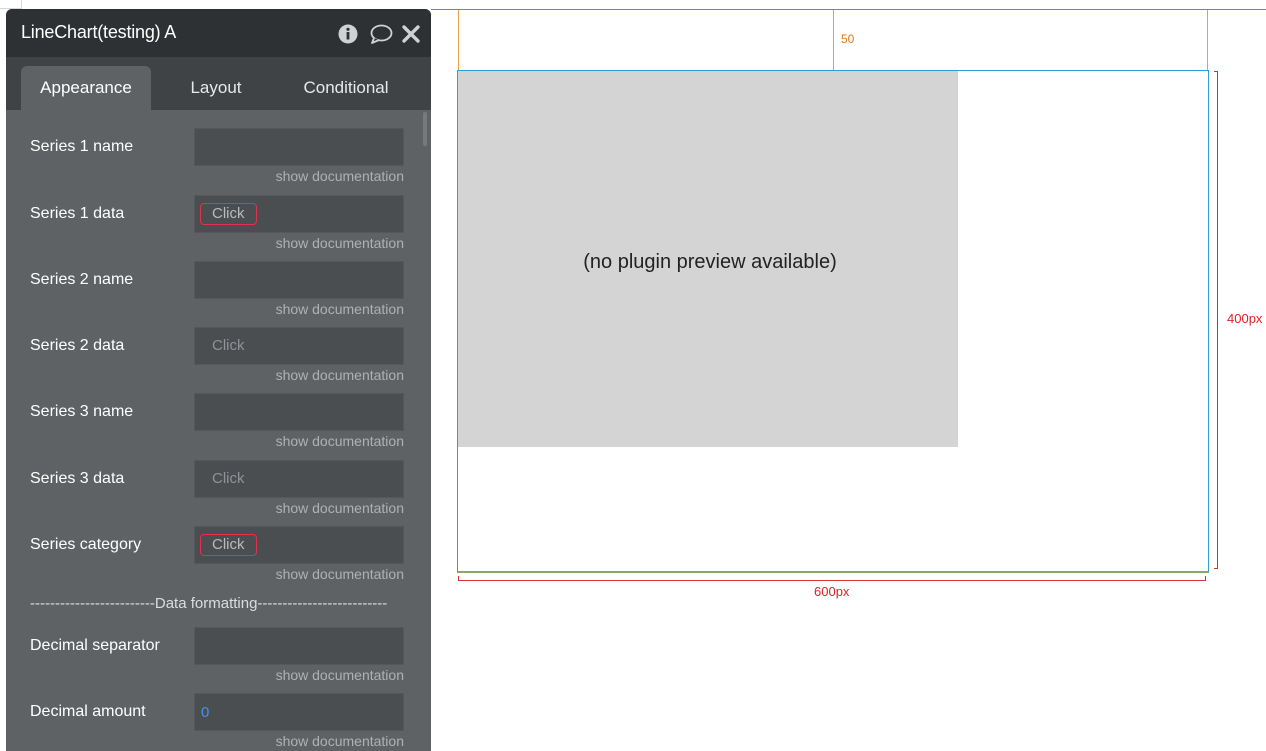 The width and height of the screenshot is (1266, 751). What do you see at coordinates (299, 147) in the screenshot?
I see `series-1-name-input` at bounding box center [299, 147].